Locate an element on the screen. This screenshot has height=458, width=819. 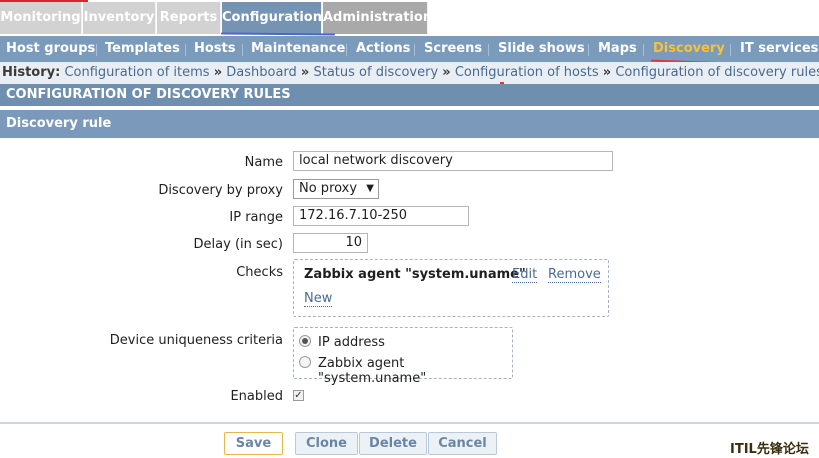
history-link-items: Configuration of items is located at coordinates (136, 72).